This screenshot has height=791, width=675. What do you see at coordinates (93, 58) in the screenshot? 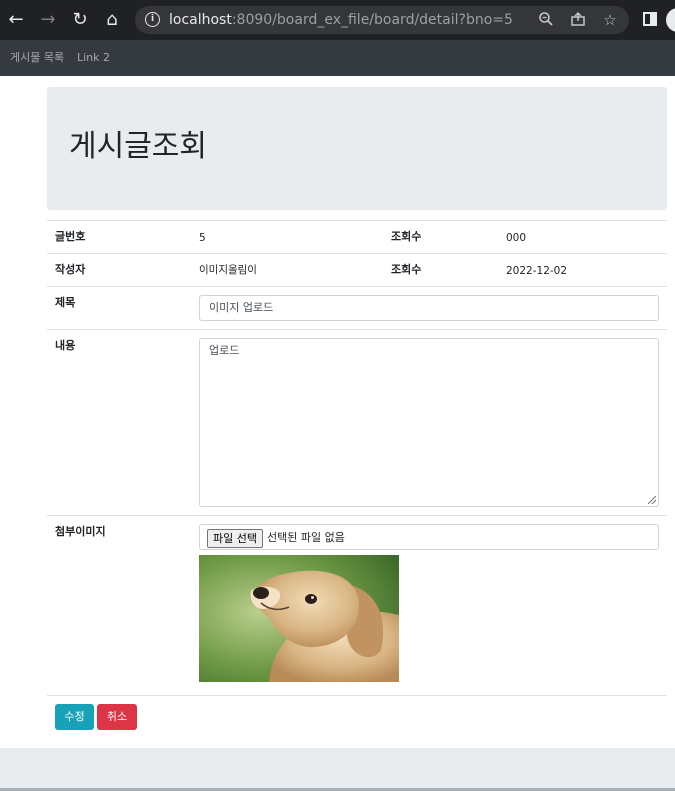
I see `nav-link-2: Link 2` at bounding box center [93, 58].